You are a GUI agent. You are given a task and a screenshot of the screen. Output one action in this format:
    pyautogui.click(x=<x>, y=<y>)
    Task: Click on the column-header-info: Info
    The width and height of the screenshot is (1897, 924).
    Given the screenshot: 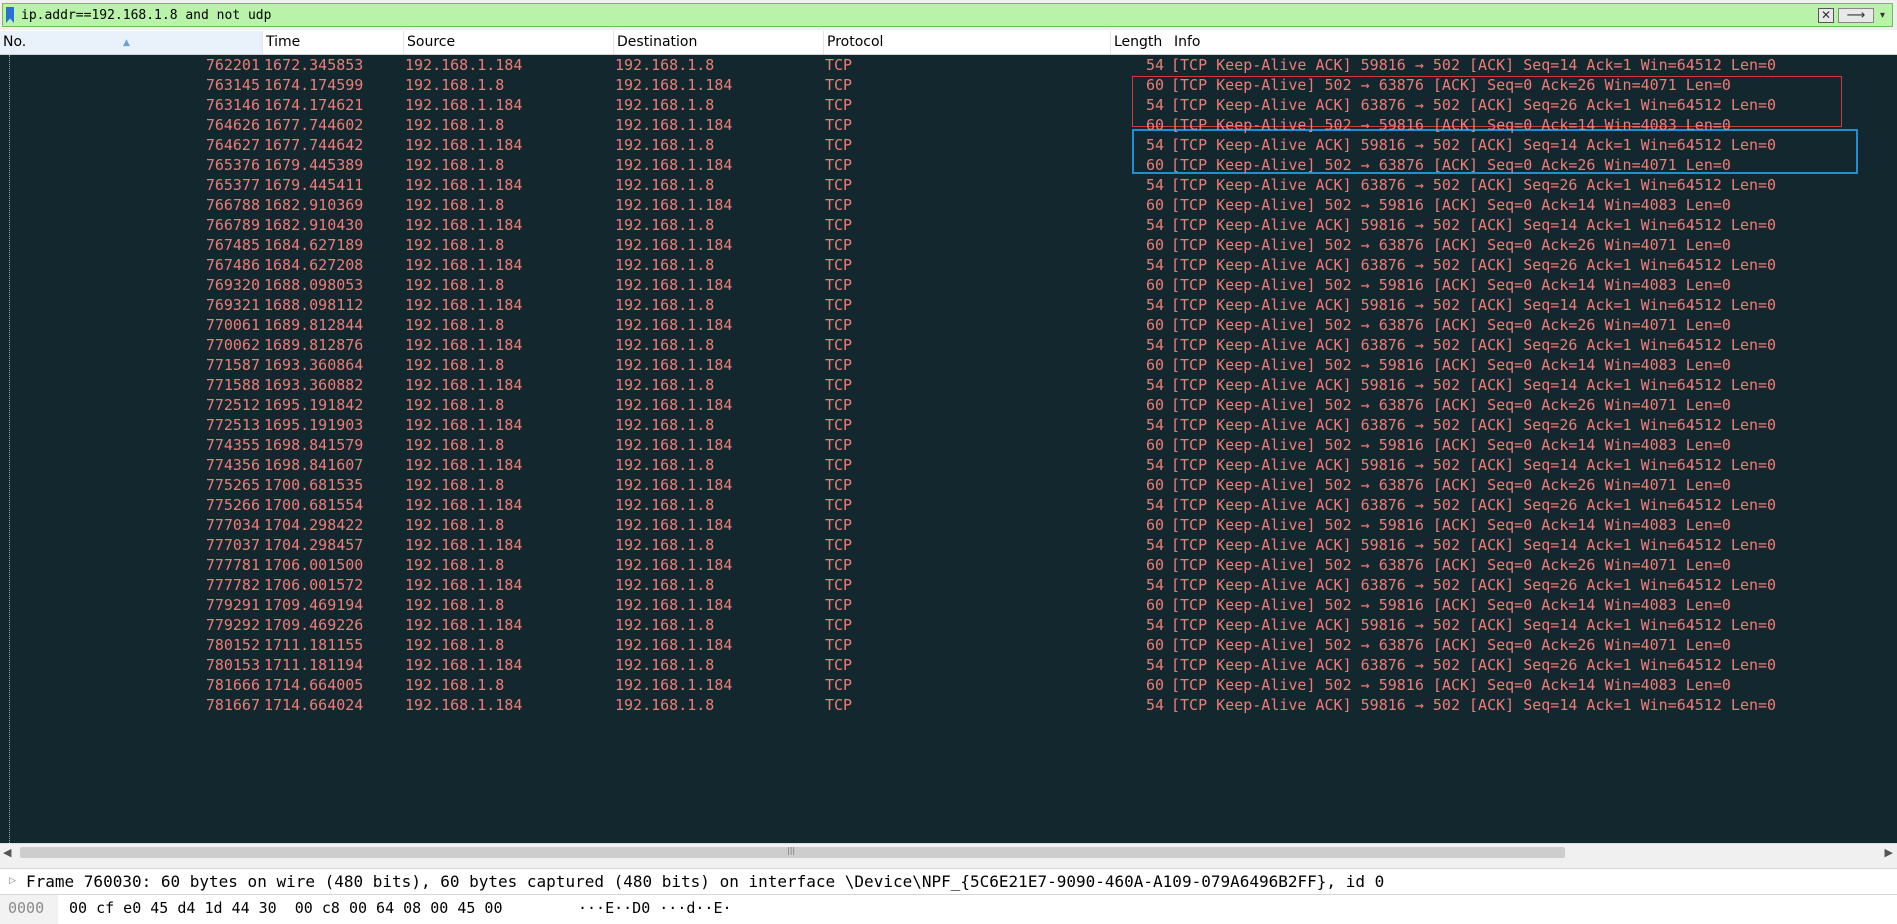 What is the action you would take?
    pyautogui.click(x=1534, y=42)
    